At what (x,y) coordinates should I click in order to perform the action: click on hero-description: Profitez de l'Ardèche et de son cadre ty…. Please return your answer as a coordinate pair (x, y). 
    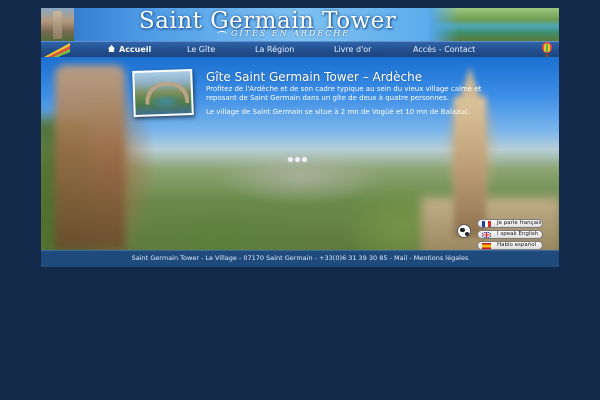
    Looking at the image, I should click on (344, 93).